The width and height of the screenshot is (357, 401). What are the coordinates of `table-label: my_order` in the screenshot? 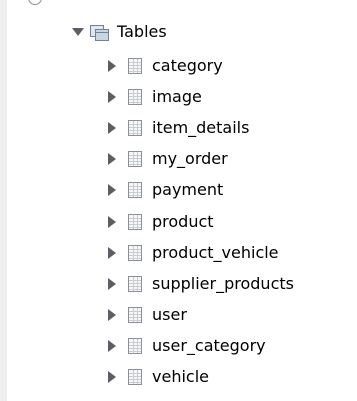 It's located at (190, 158).